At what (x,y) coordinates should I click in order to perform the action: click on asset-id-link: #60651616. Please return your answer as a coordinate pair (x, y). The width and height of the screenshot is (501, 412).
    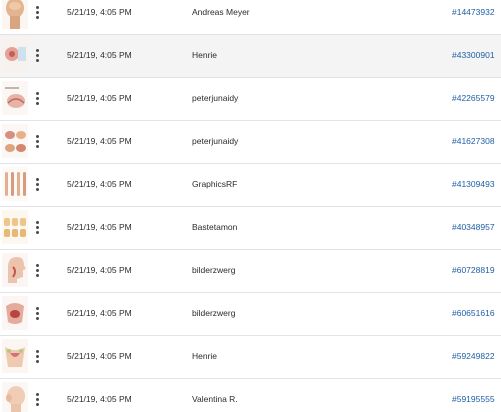
    Looking at the image, I should click on (473, 313).